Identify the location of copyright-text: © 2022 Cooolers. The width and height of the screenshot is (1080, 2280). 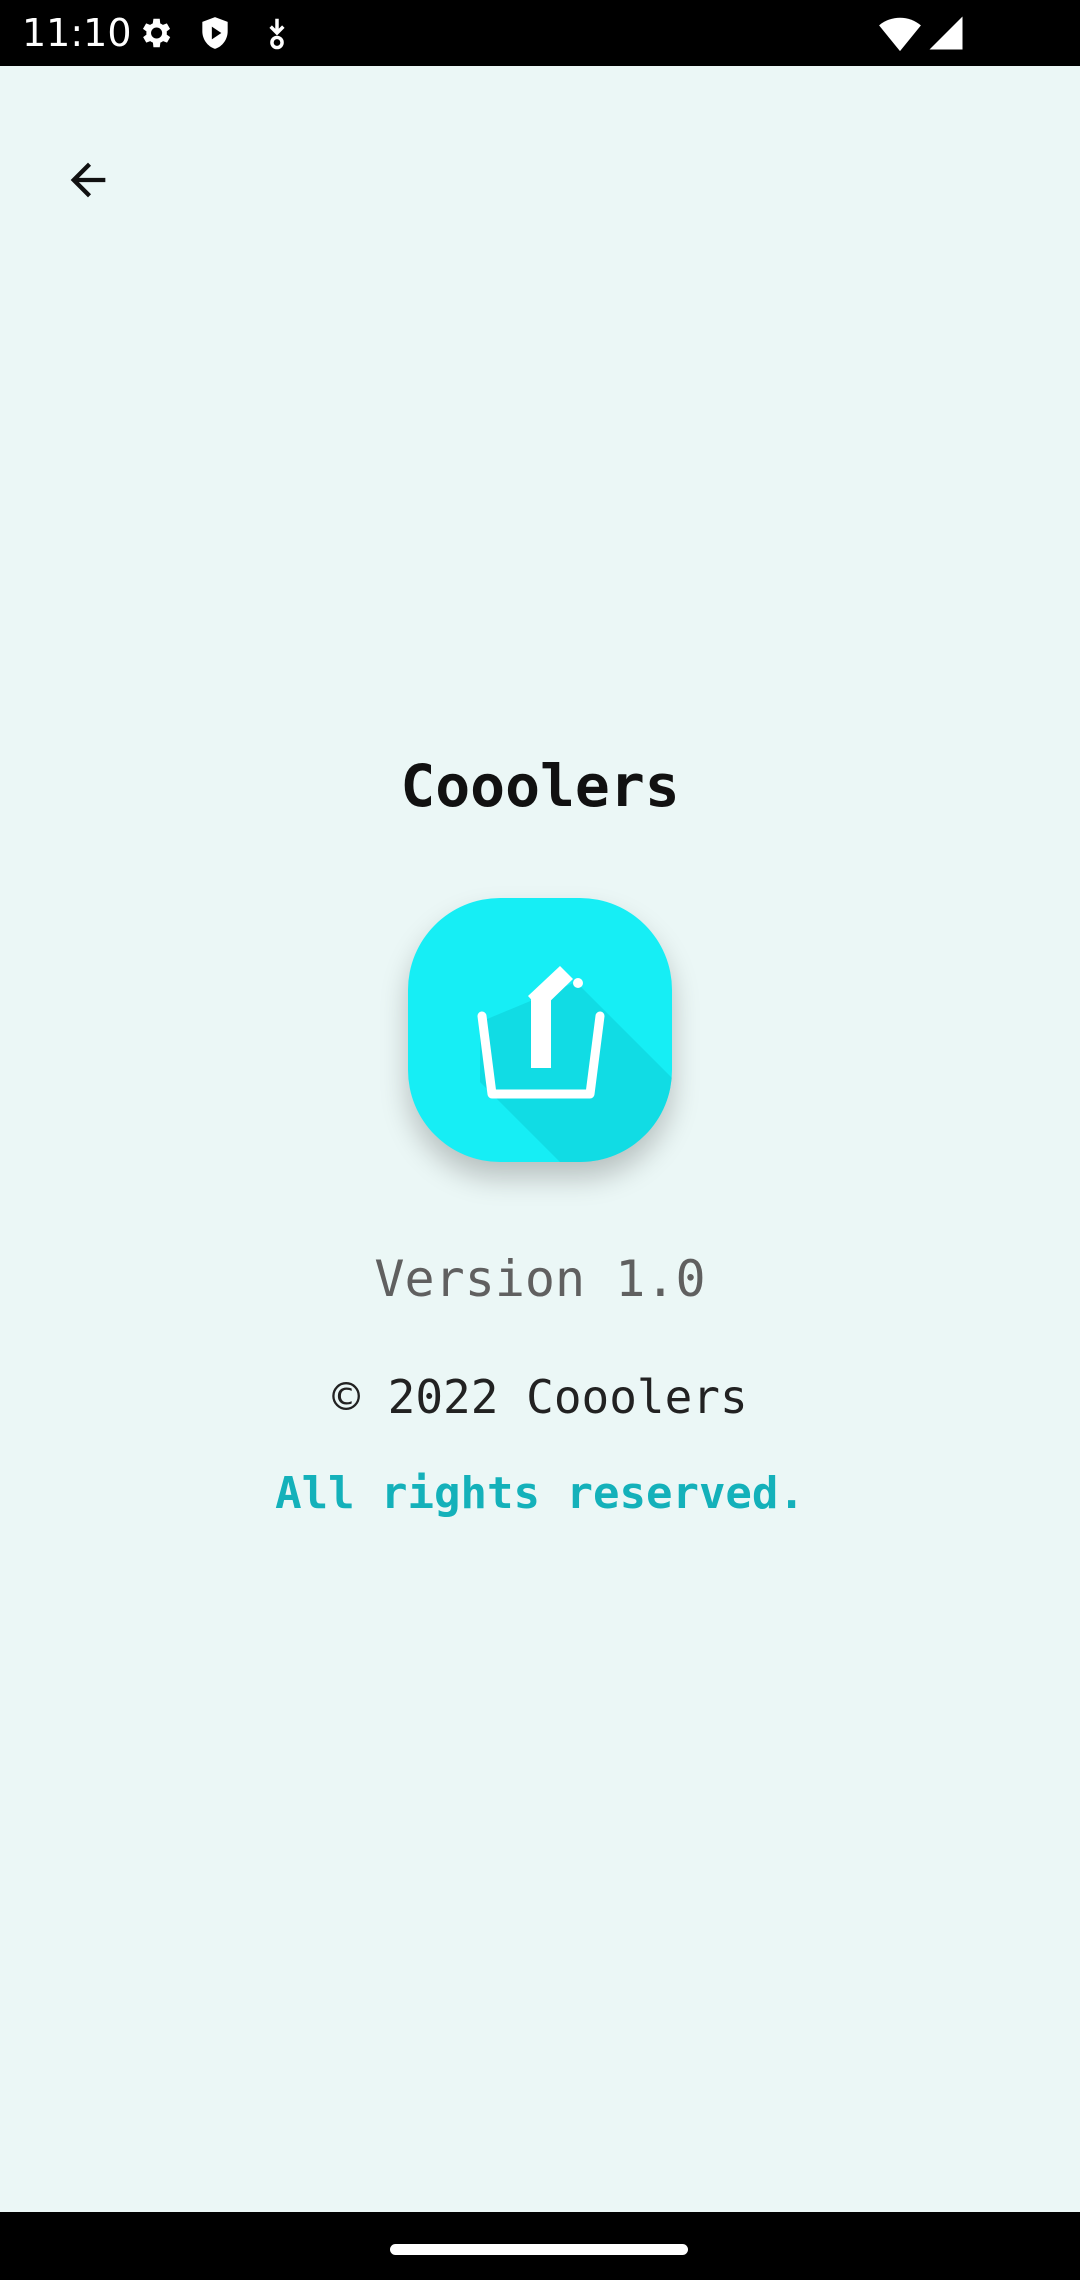
(540, 1397).